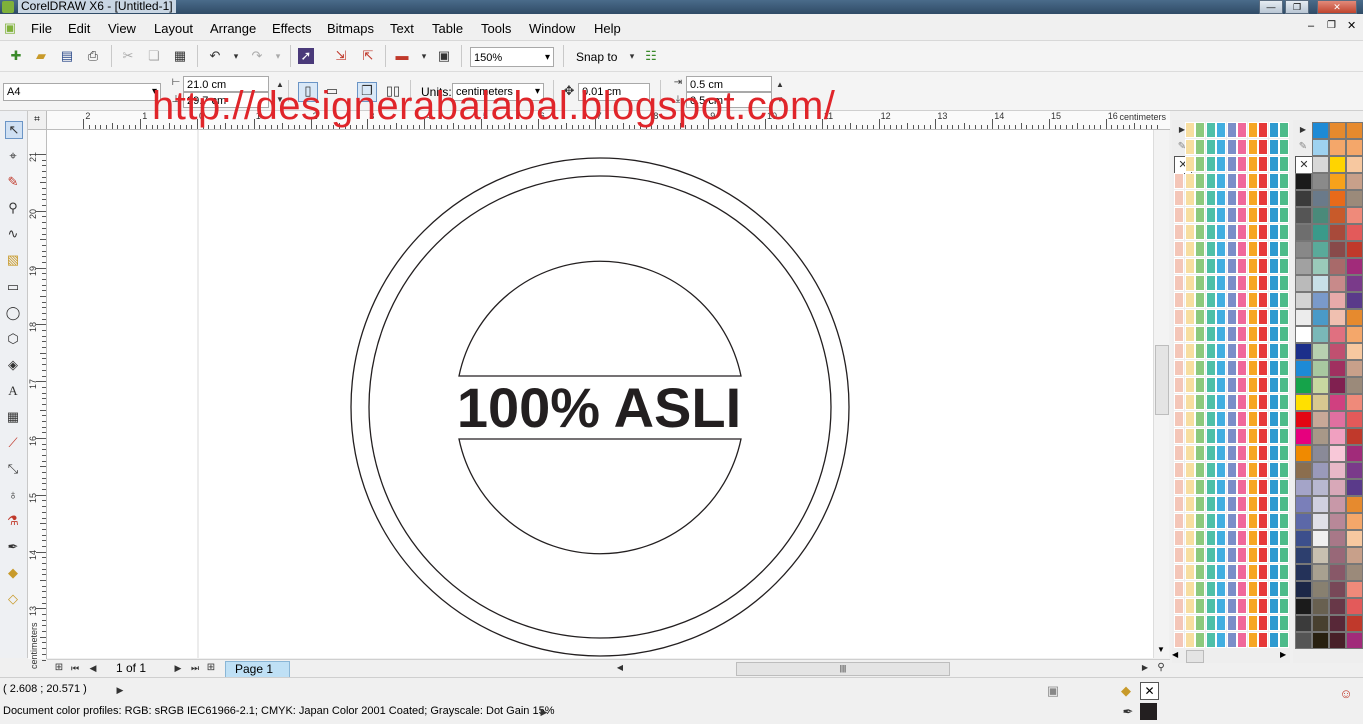 Image resolution: width=1363 pixels, height=724 pixels. What do you see at coordinates (37, 120) in the screenshot?
I see `ruler-origin-icon: ⌗` at bounding box center [37, 120].